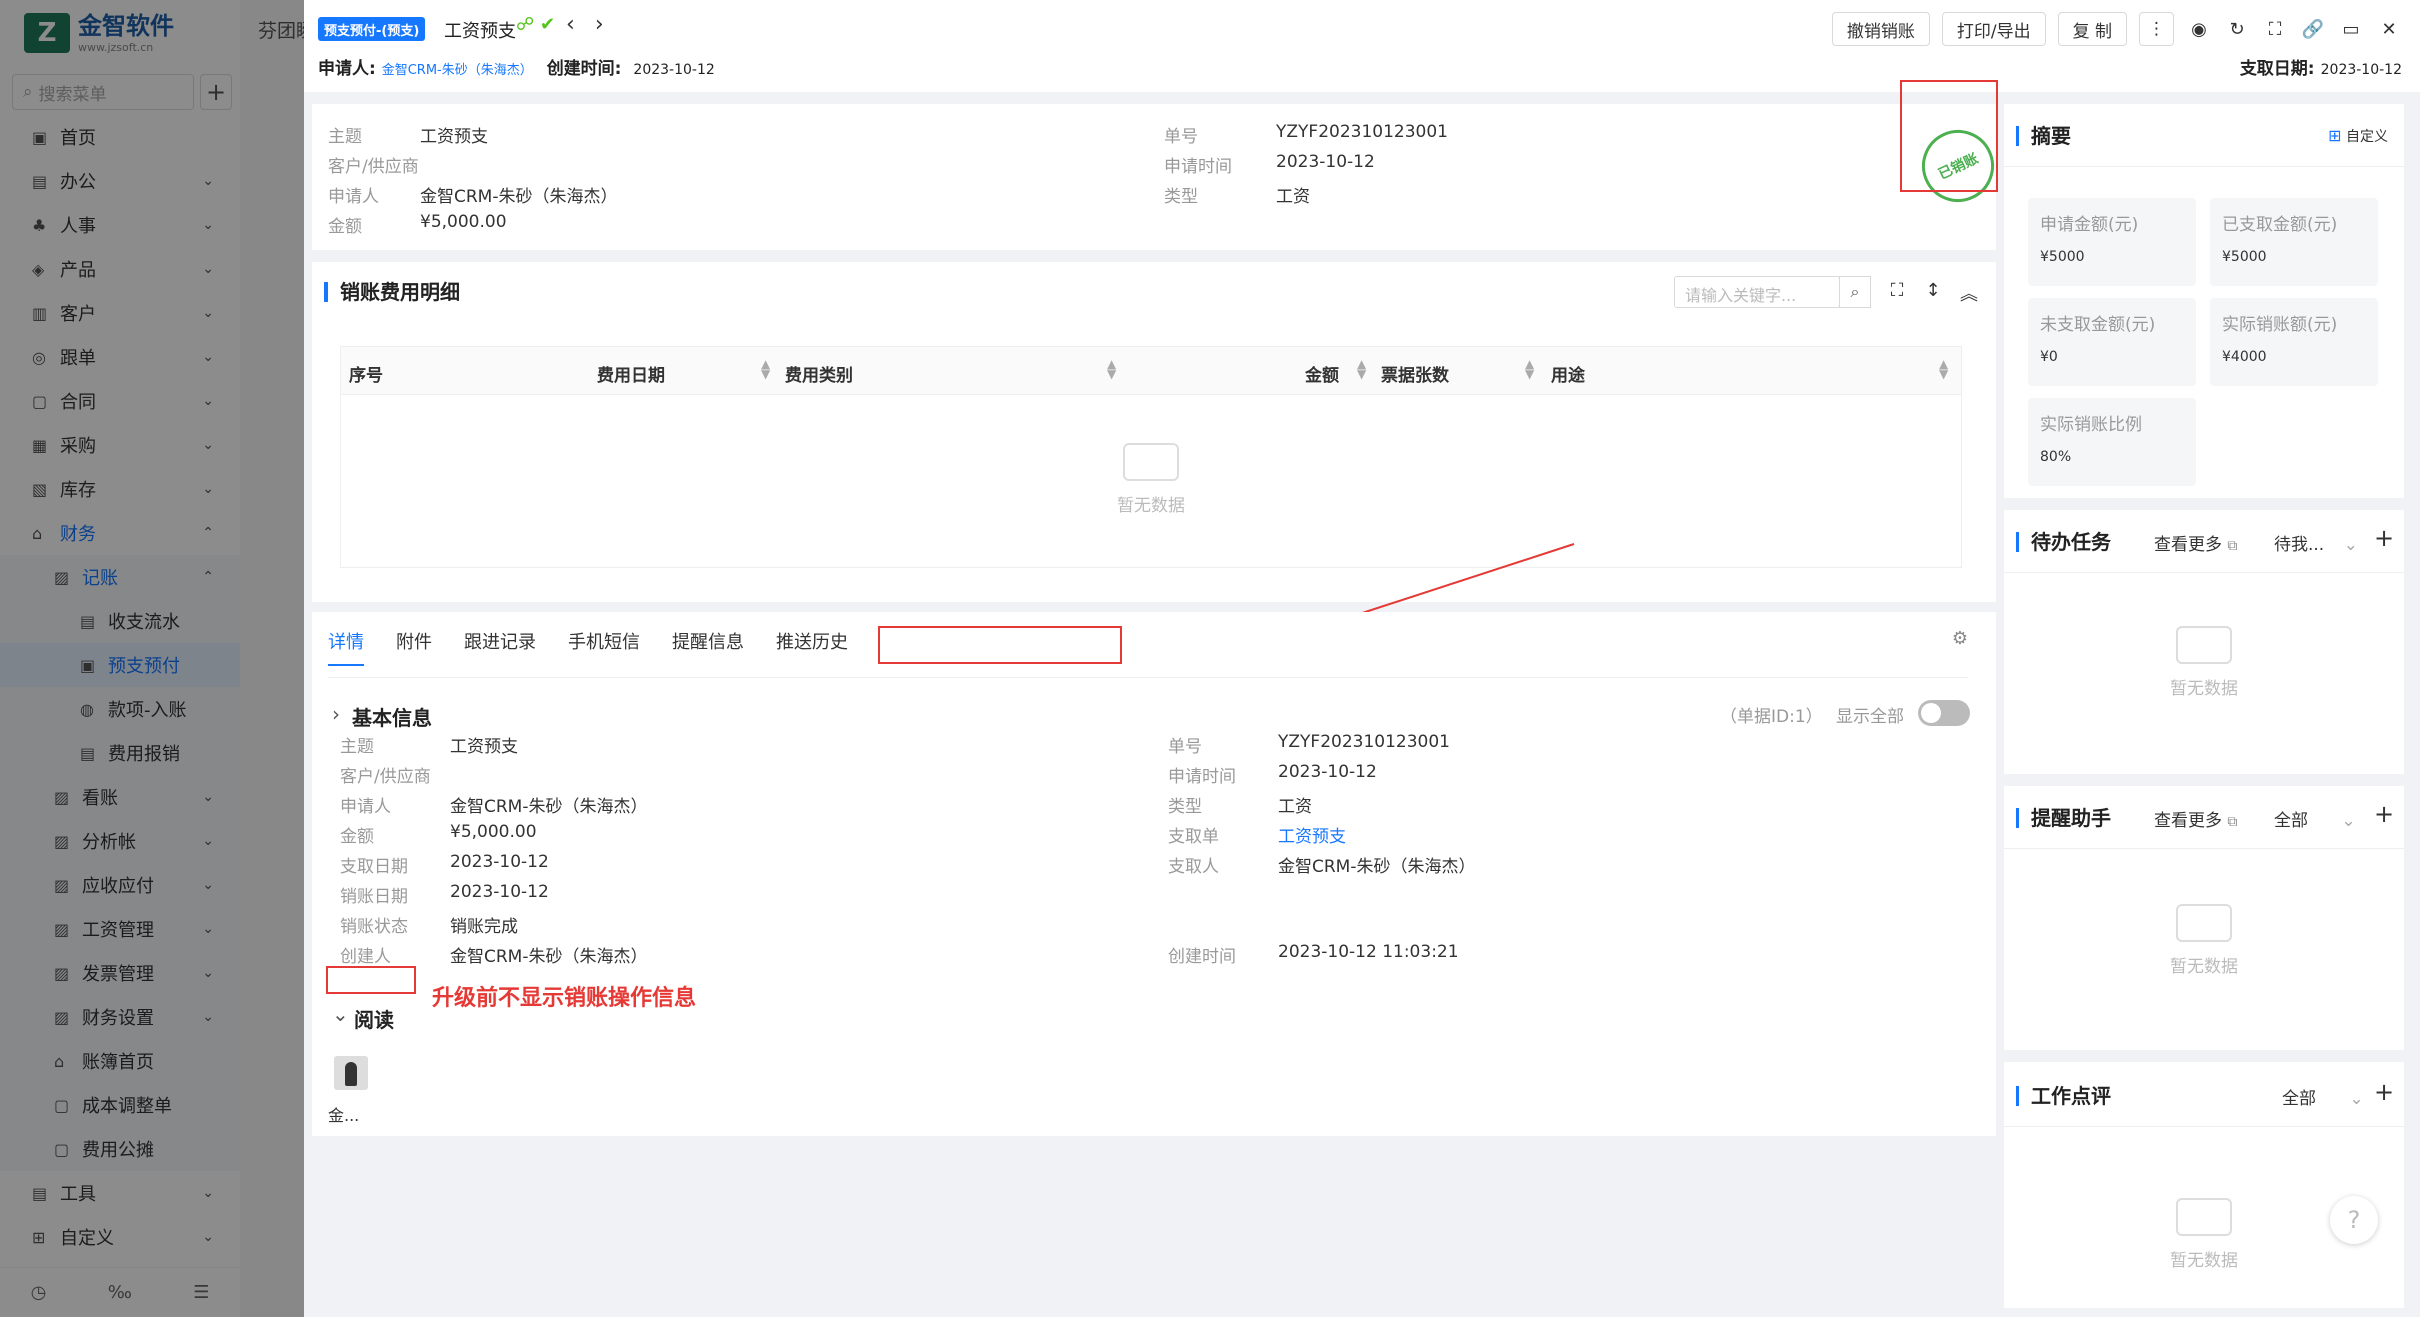 The width and height of the screenshot is (2420, 1317). I want to click on stat-value: ¥4000, so click(2244, 357).